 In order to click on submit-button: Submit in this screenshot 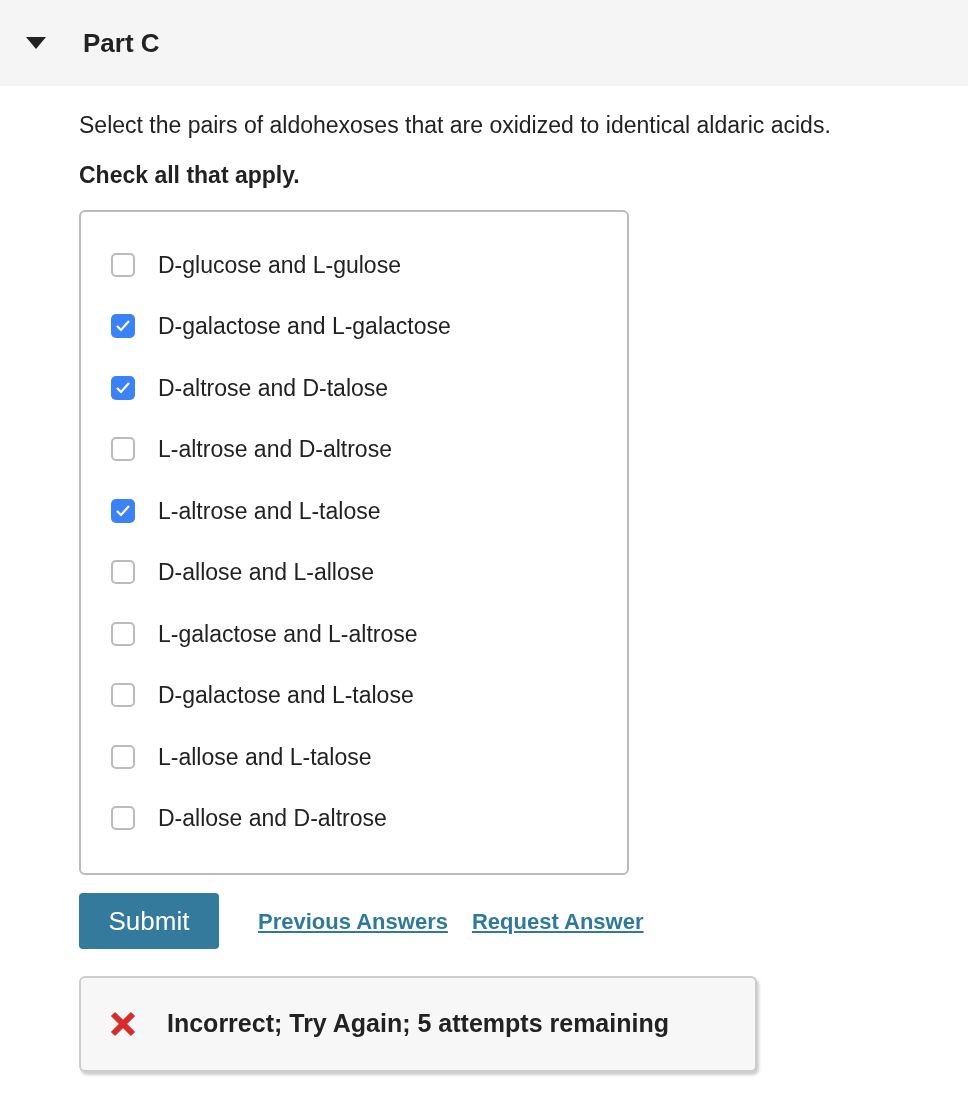, I will do `click(149, 921)`.